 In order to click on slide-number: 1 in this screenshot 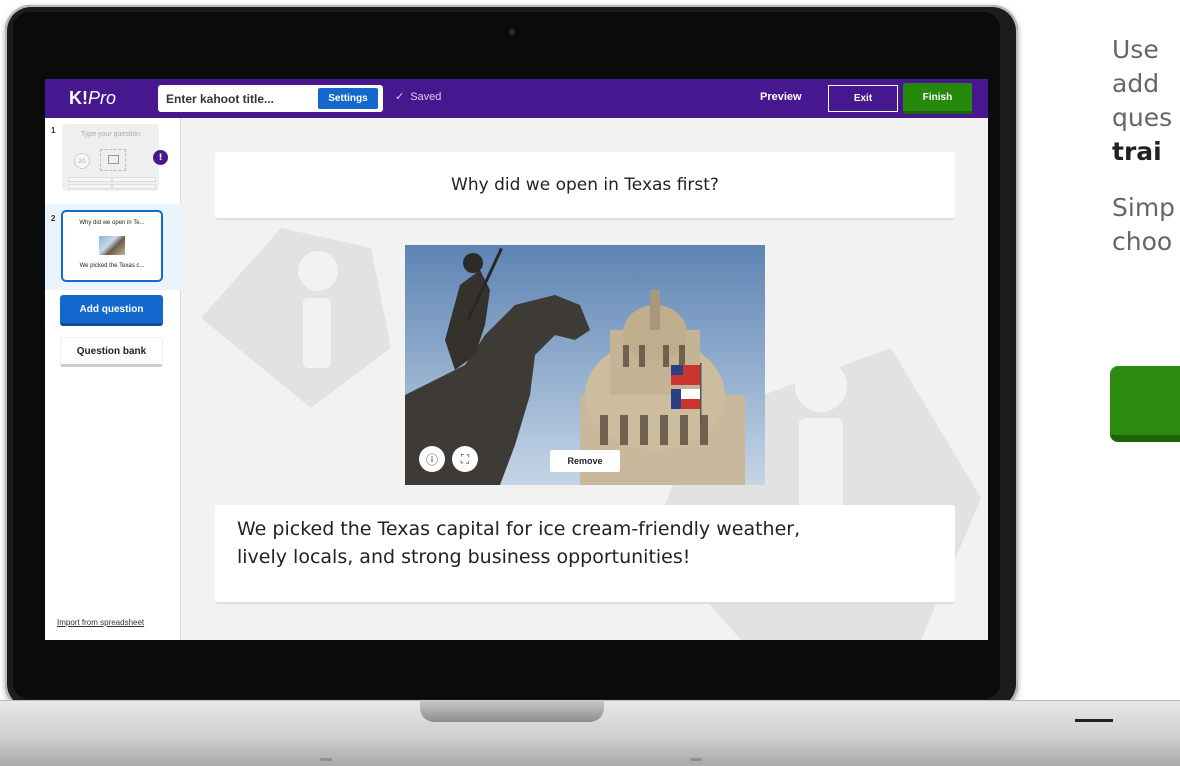, I will do `click(53, 130)`.